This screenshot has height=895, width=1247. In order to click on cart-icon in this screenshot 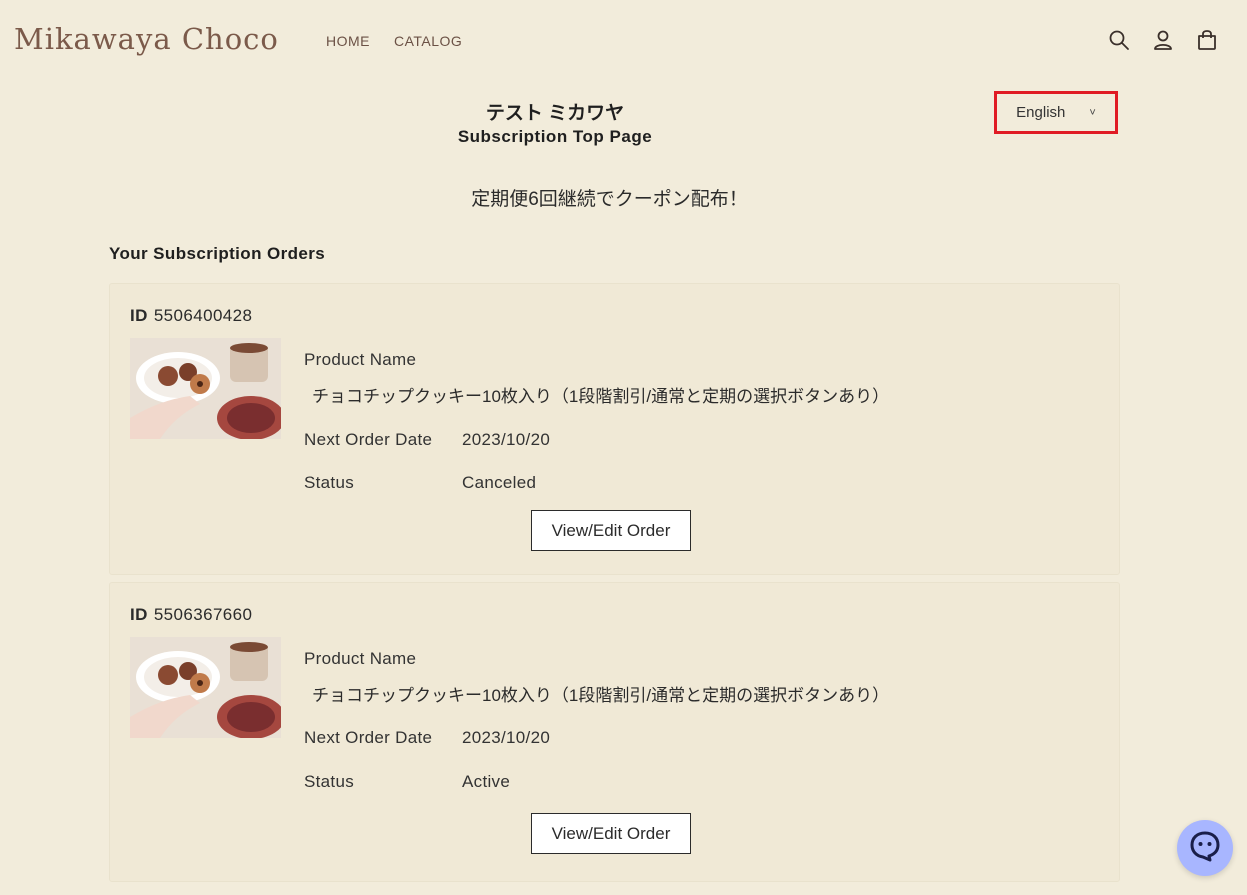, I will do `click(1207, 40)`.